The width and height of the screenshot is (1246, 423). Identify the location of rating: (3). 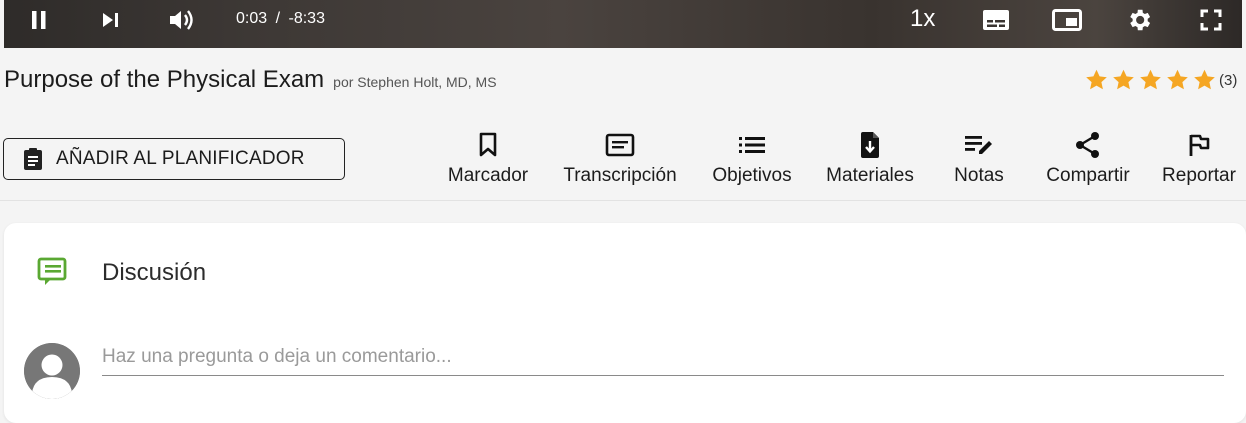
(1160, 80).